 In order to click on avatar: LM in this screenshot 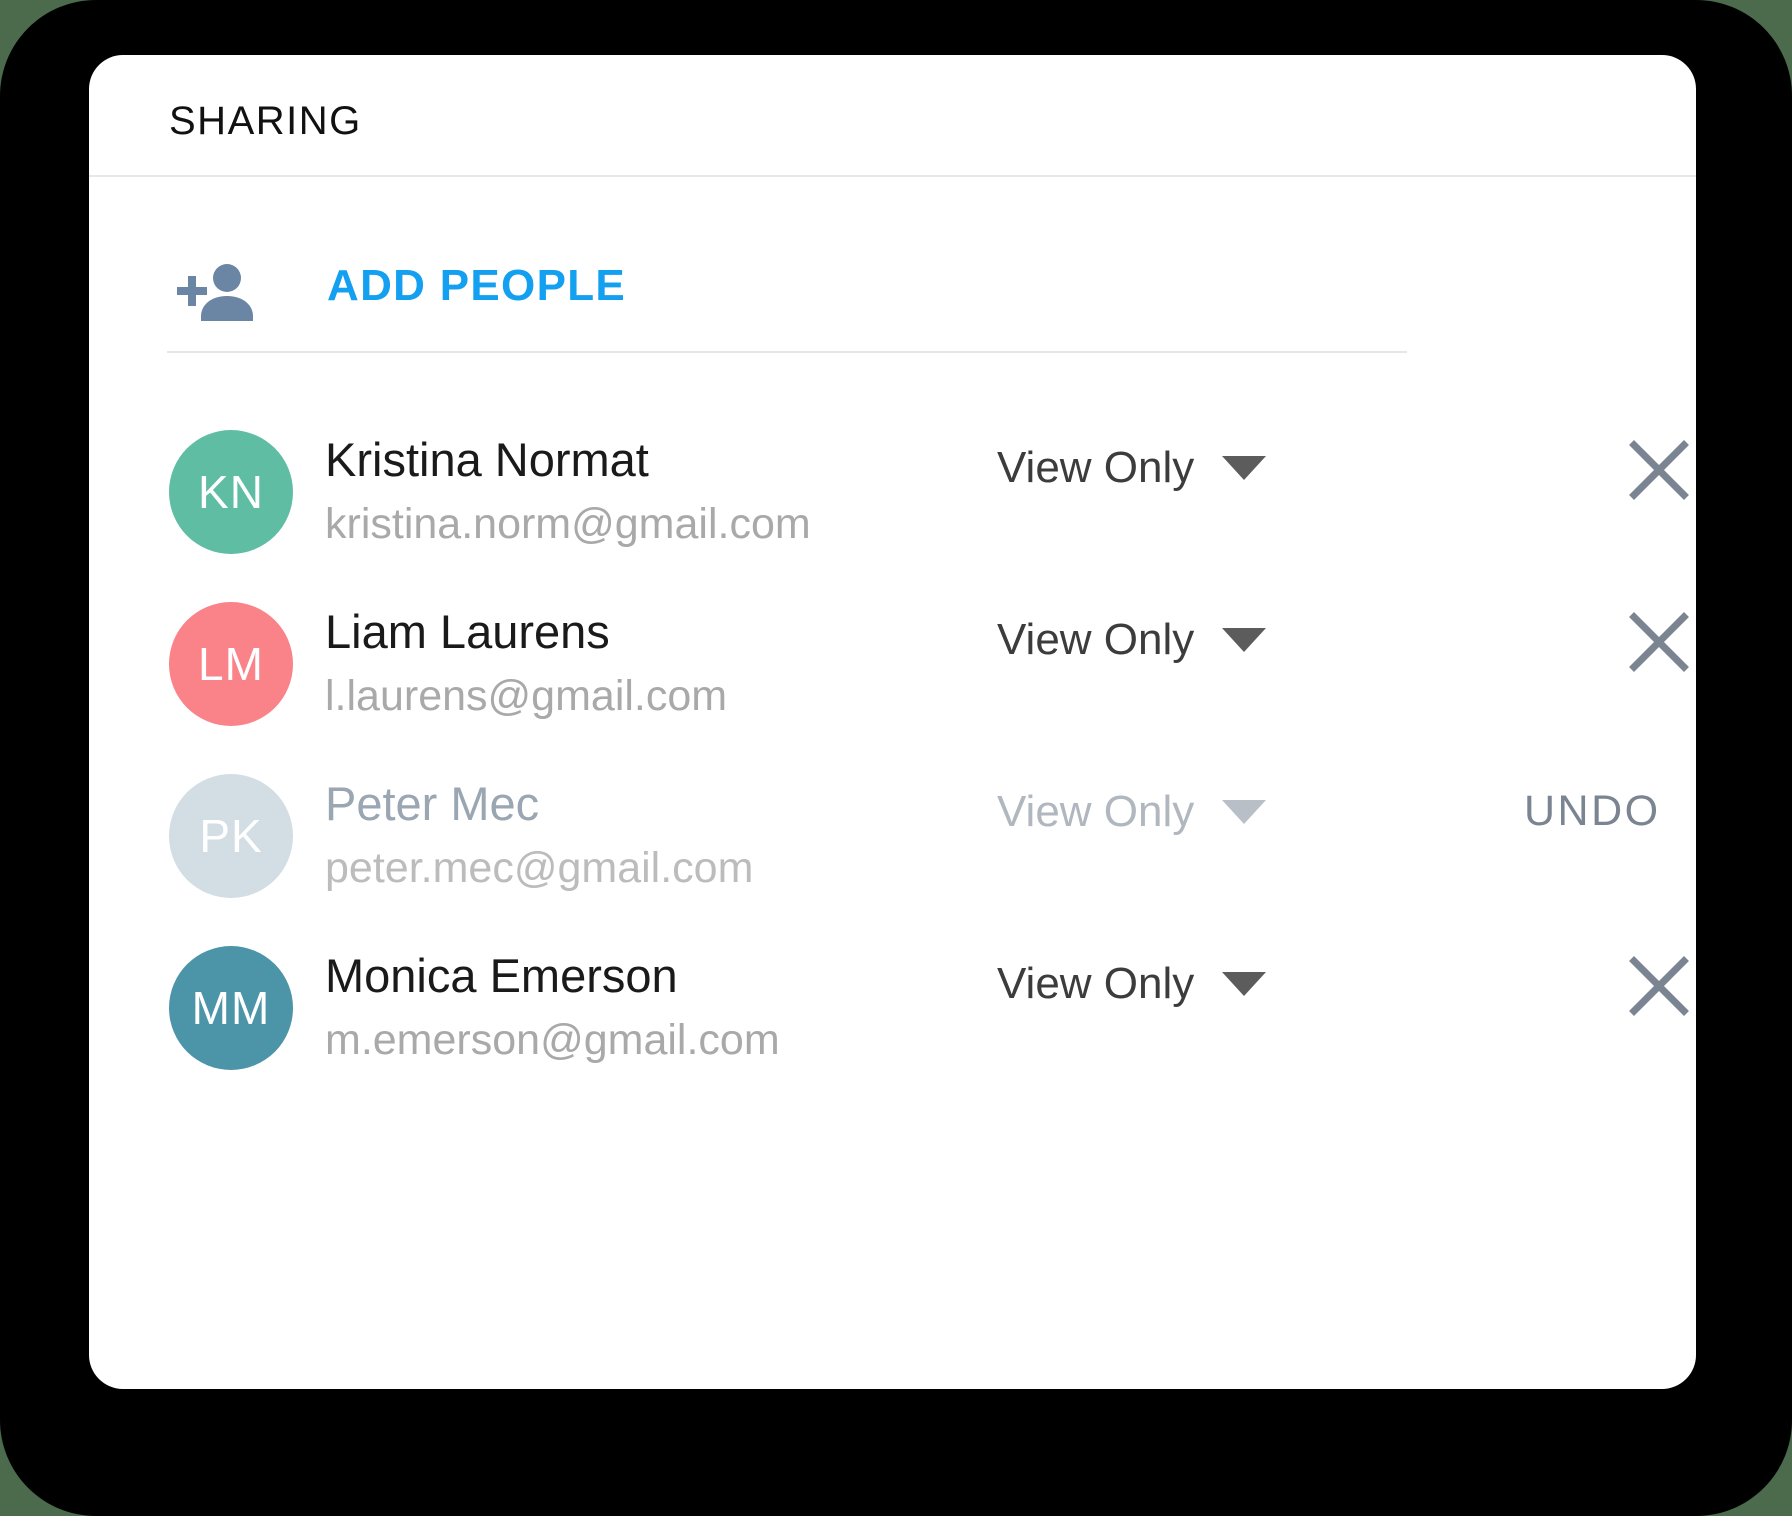, I will do `click(231, 664)`.